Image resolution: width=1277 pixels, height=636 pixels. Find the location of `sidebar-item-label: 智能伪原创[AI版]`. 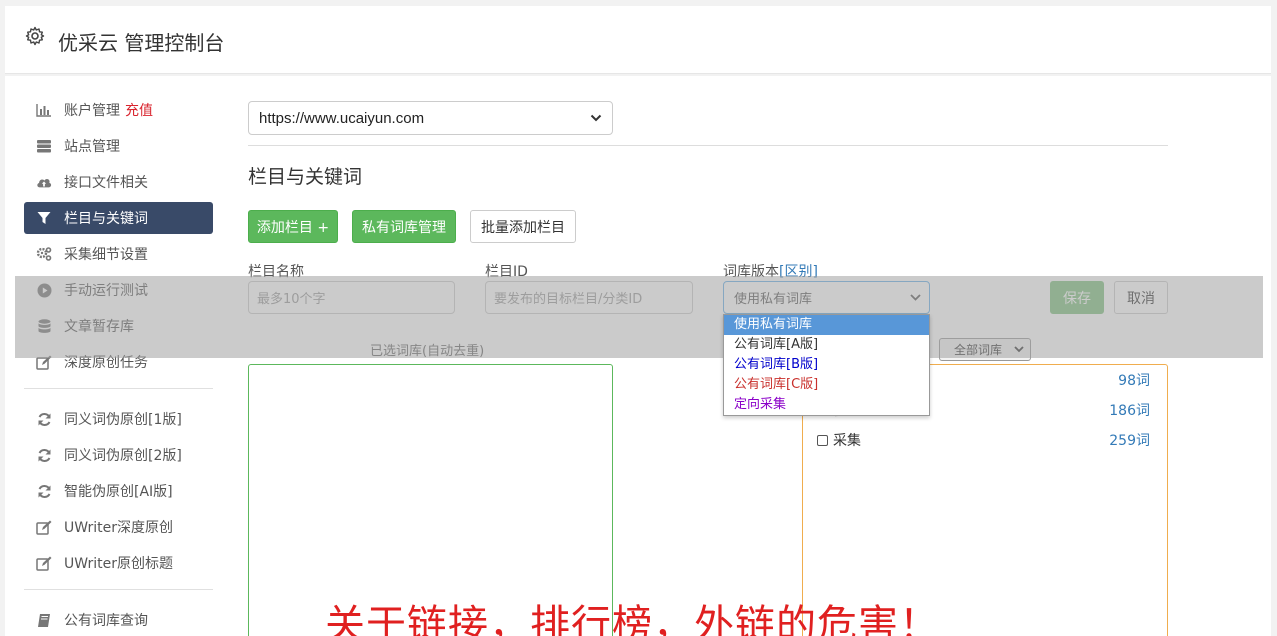

sidebar-item-label: 智能伪原创[AI版] is located at coordinates (118, 492).